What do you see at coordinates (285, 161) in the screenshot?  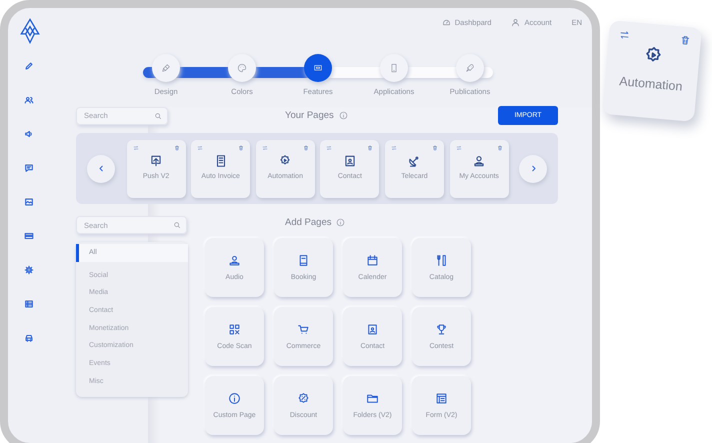 I see `gear-play-icon` at bounding box center [285, 161].